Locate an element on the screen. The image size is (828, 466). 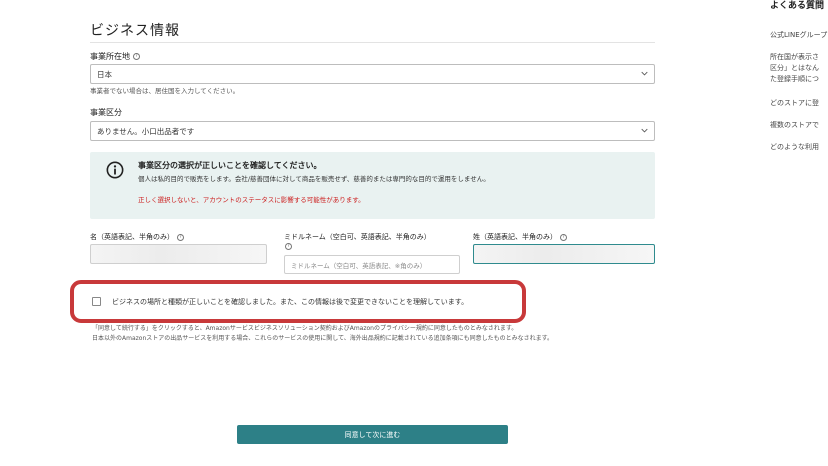
business-location-value: 日本 is located at coordinates (104, 74).